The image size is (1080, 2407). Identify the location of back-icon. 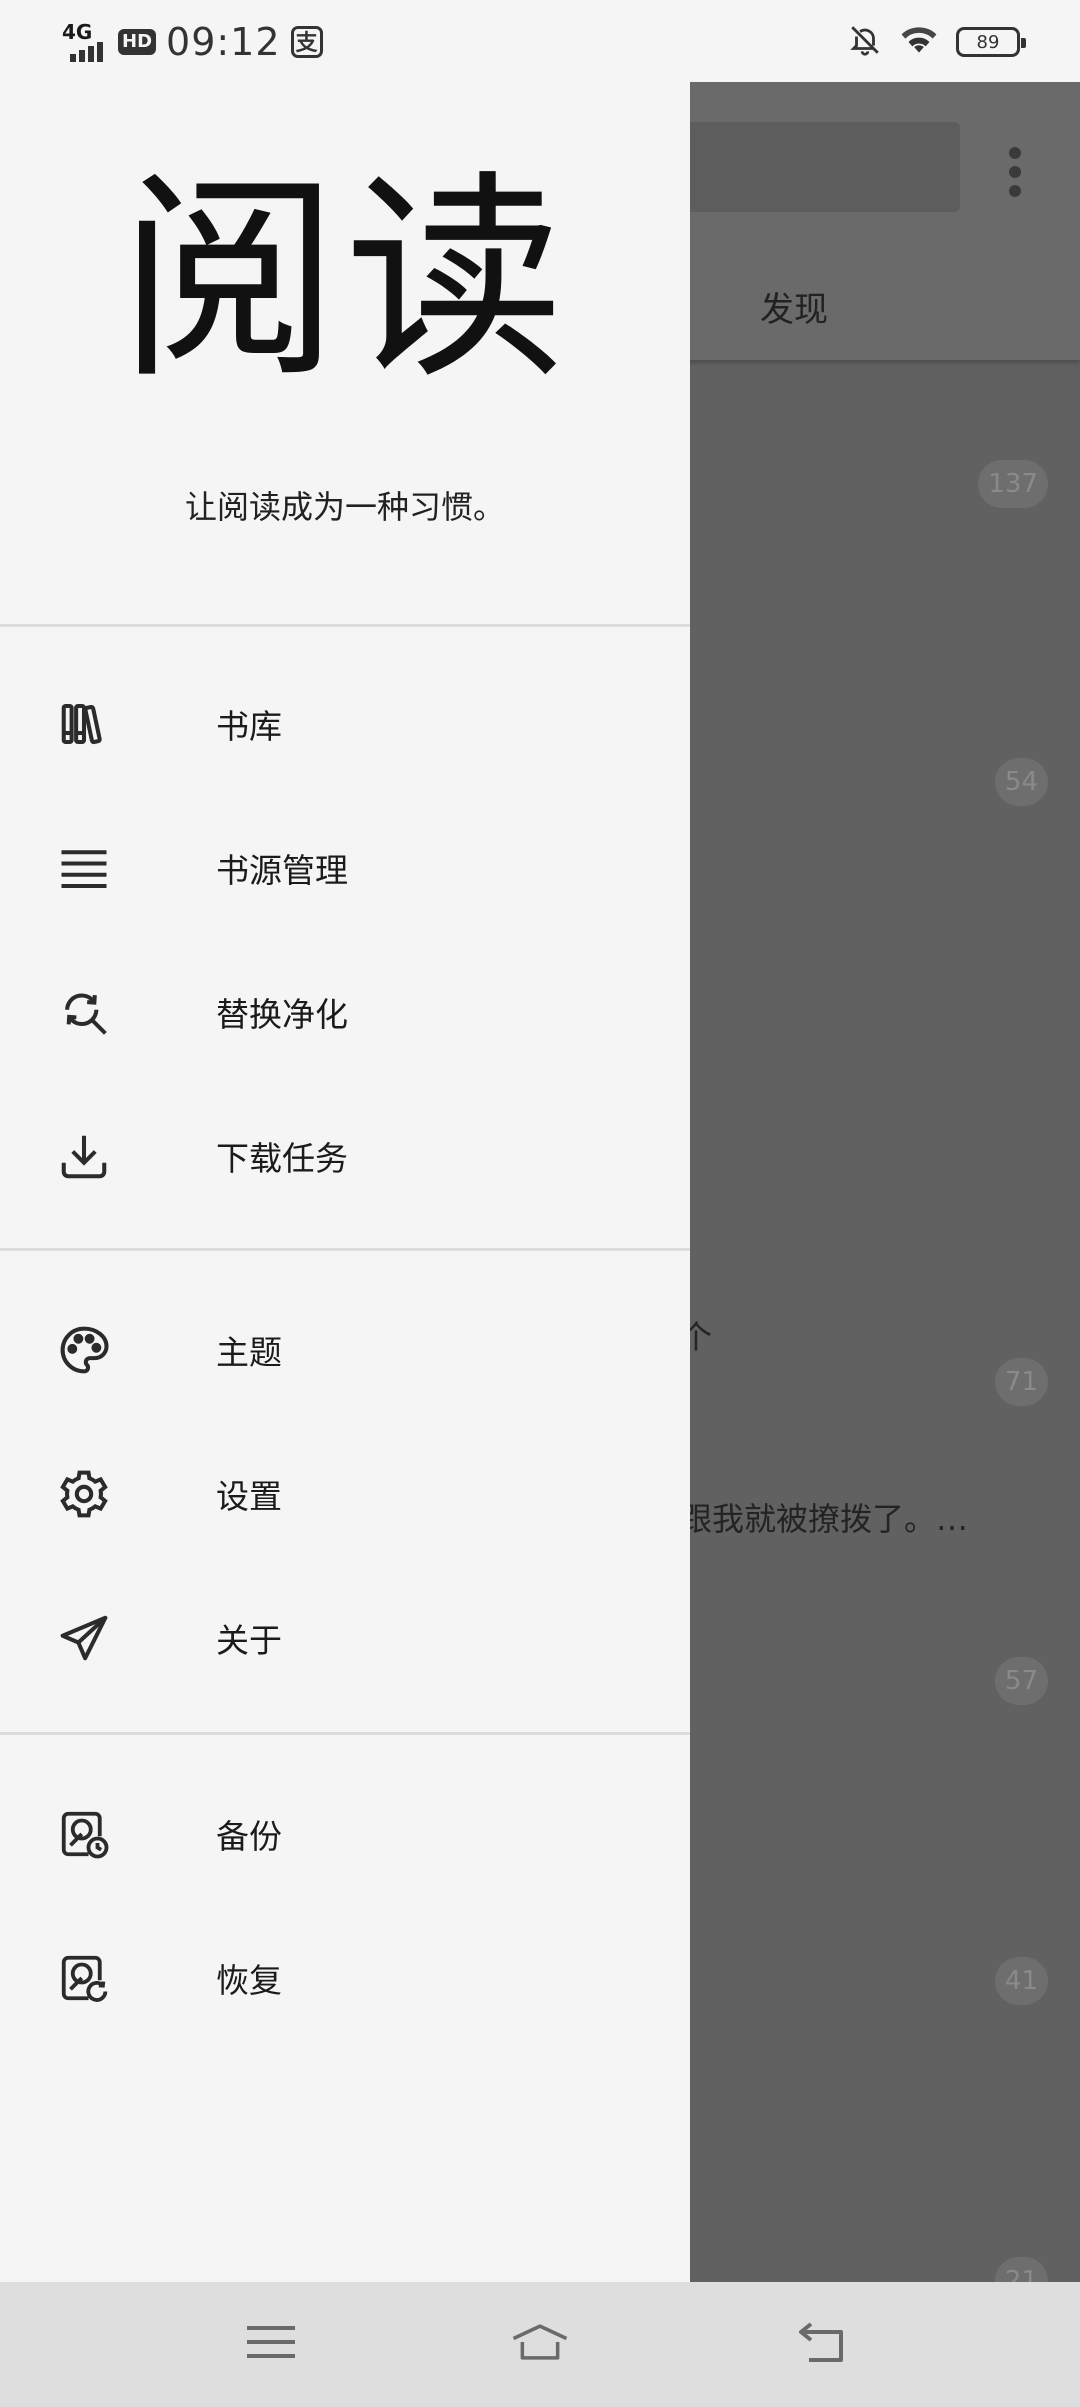
(823, 2342).